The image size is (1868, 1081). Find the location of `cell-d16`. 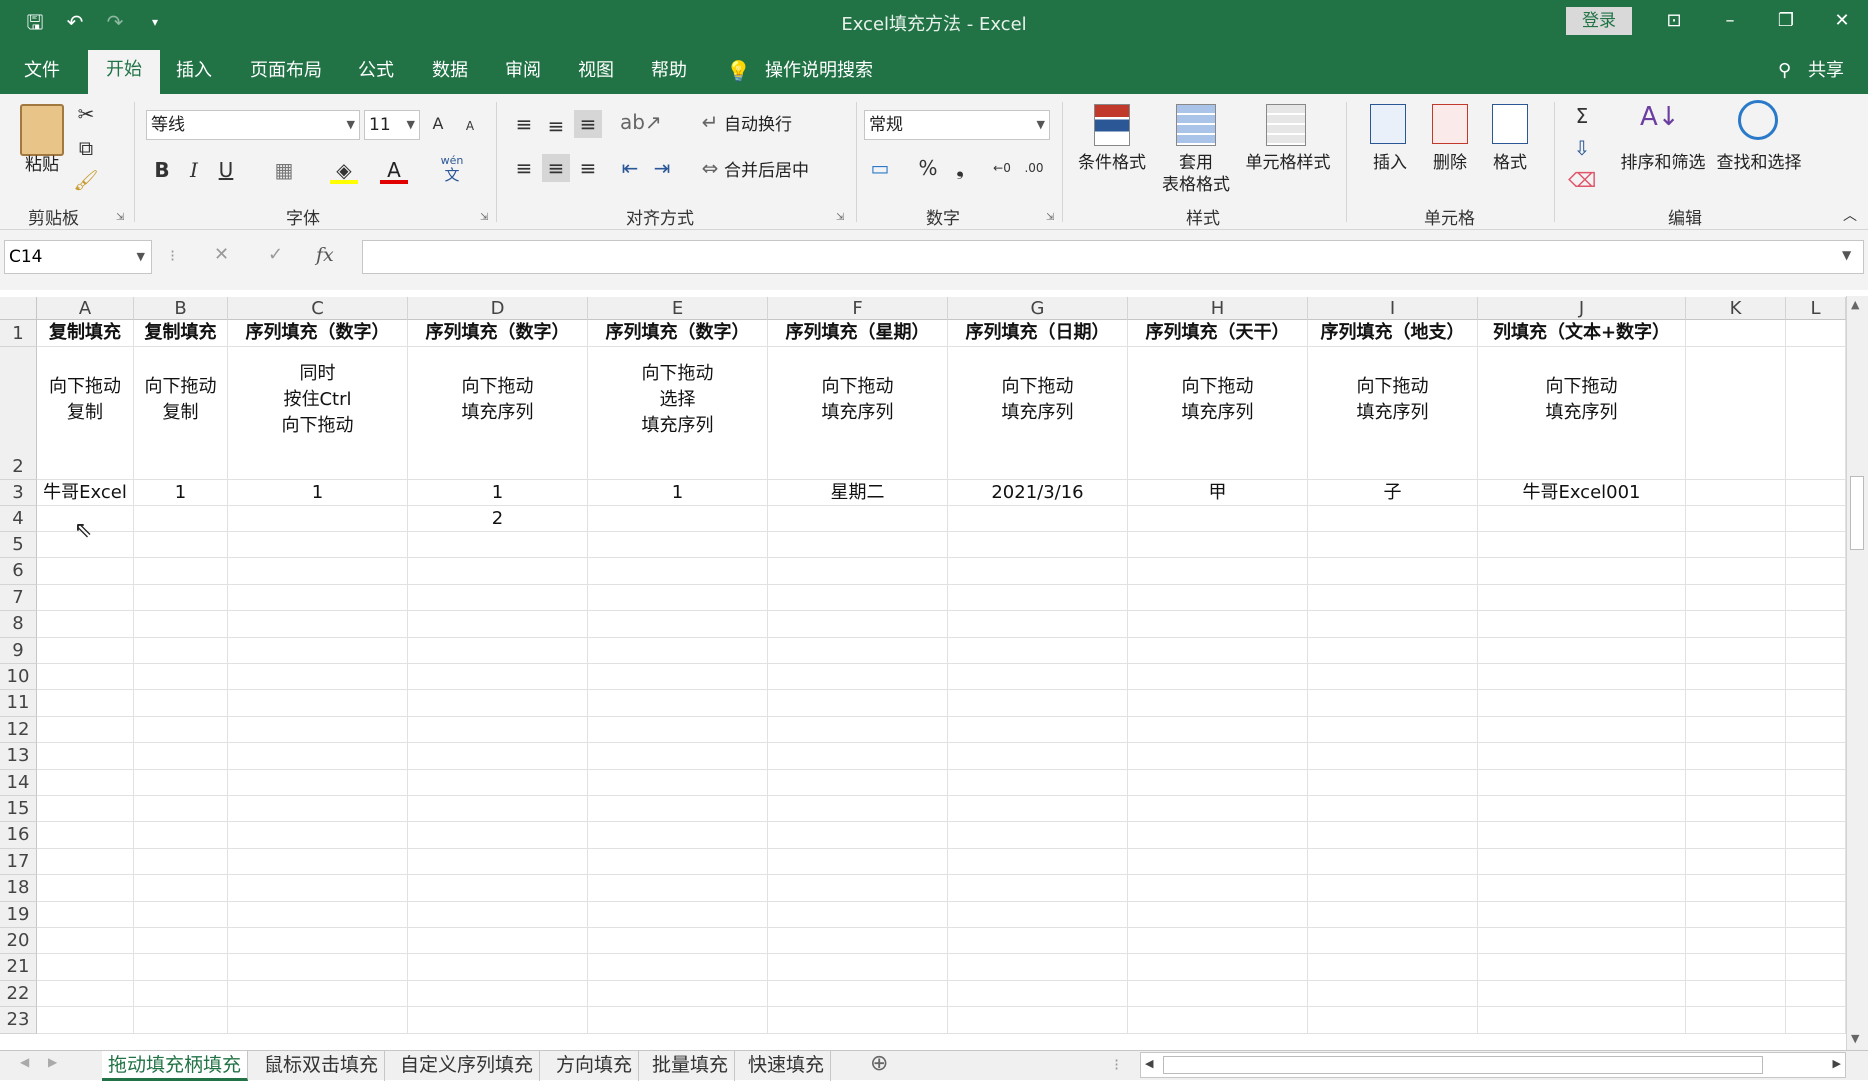

cell-d16 is located at coordinates (498, 835).